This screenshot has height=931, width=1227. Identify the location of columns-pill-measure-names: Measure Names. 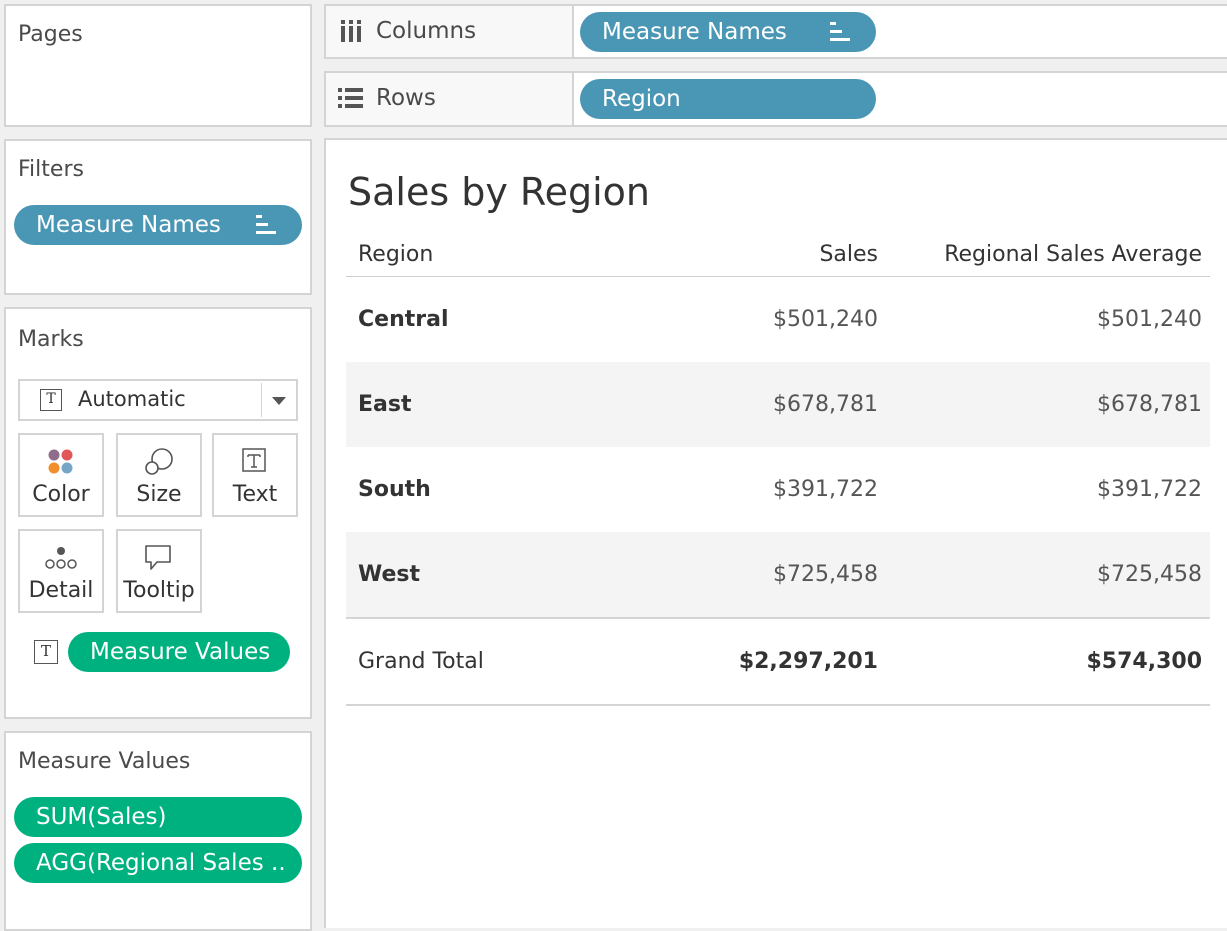
(728, 32).